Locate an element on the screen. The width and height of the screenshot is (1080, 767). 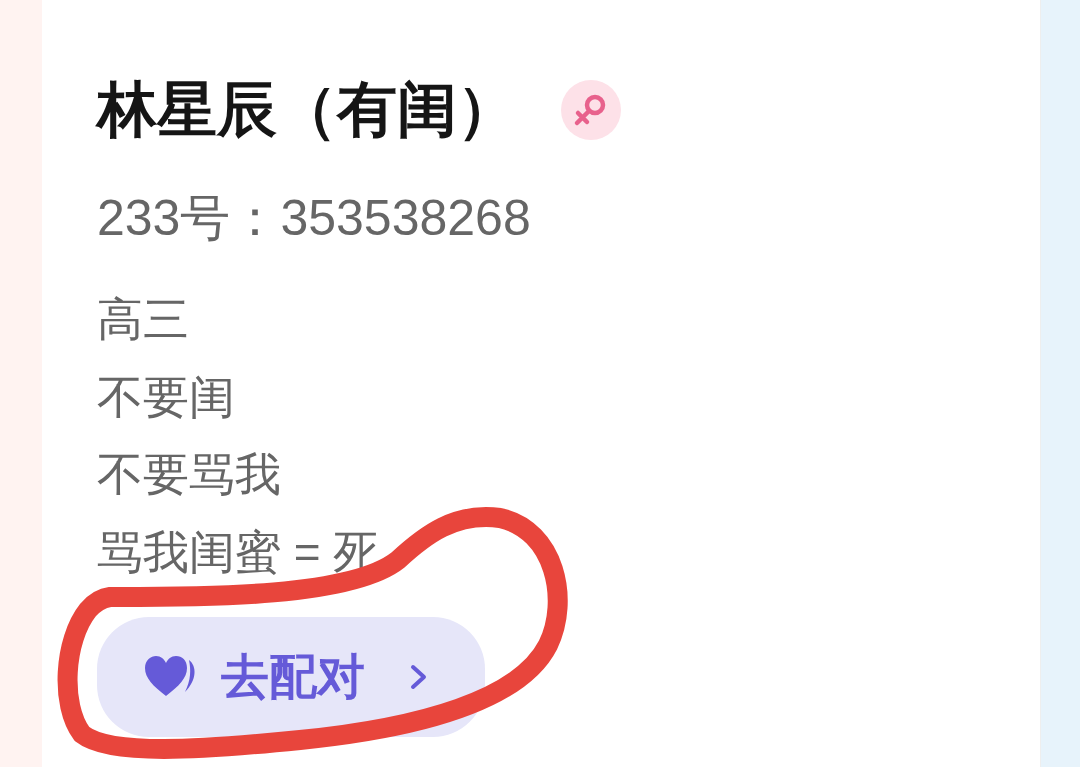
bio-line: 不要闺 is located at coordinates (166, 397).